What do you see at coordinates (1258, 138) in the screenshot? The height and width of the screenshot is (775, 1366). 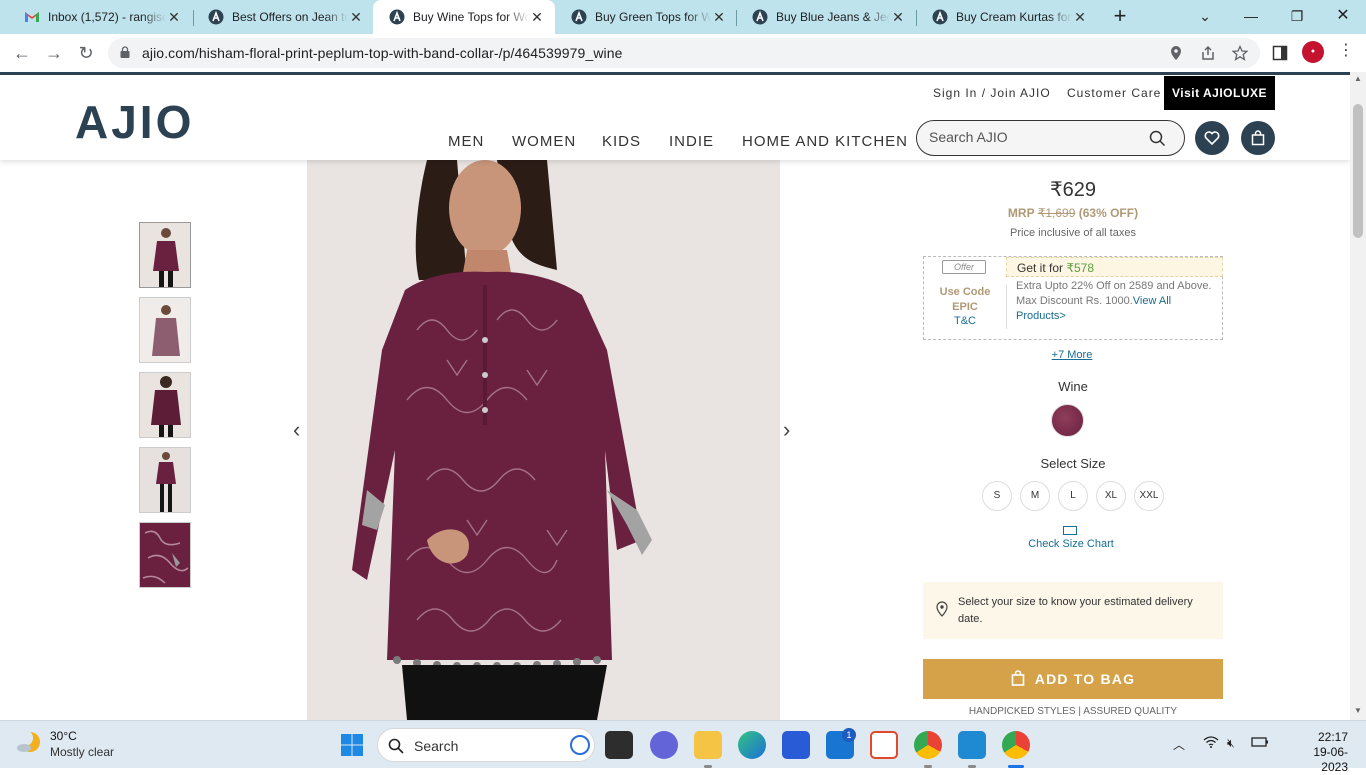 I see `cart-button` at bounding box center [1258, 138].